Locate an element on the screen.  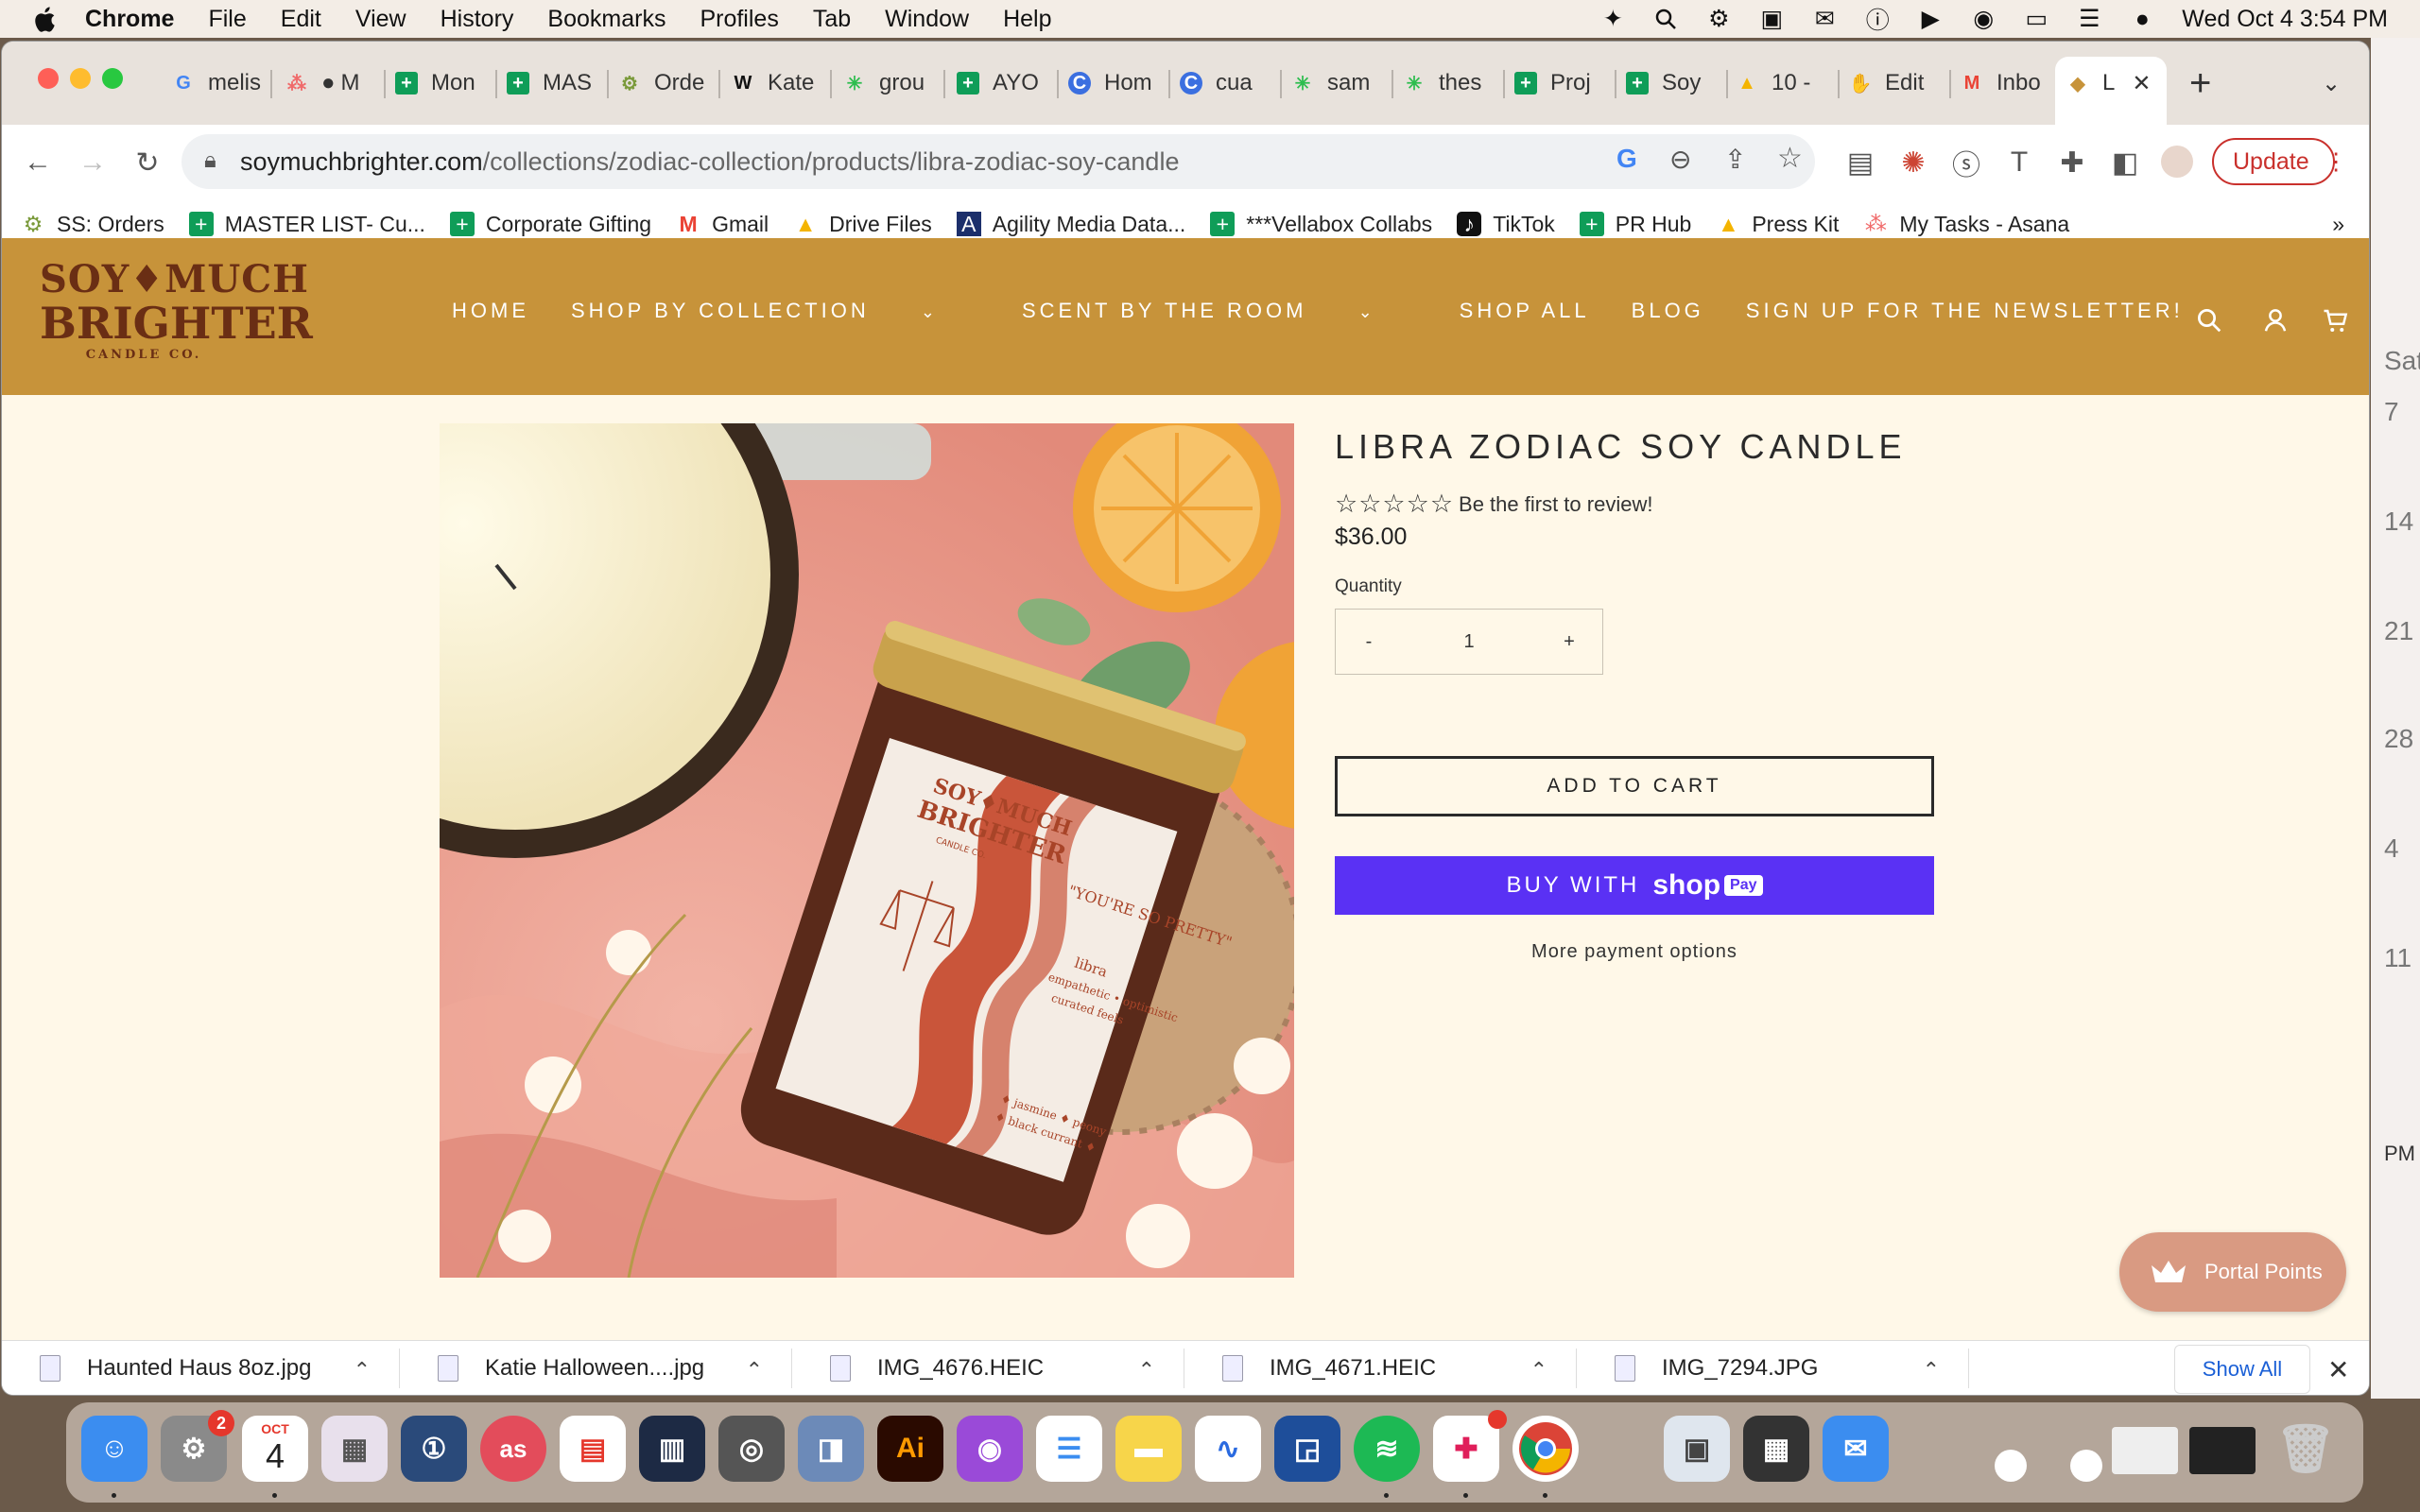
buy-with-shop-pay-button: BUY WITH shop Pay is located at coordinates (1634, 885).